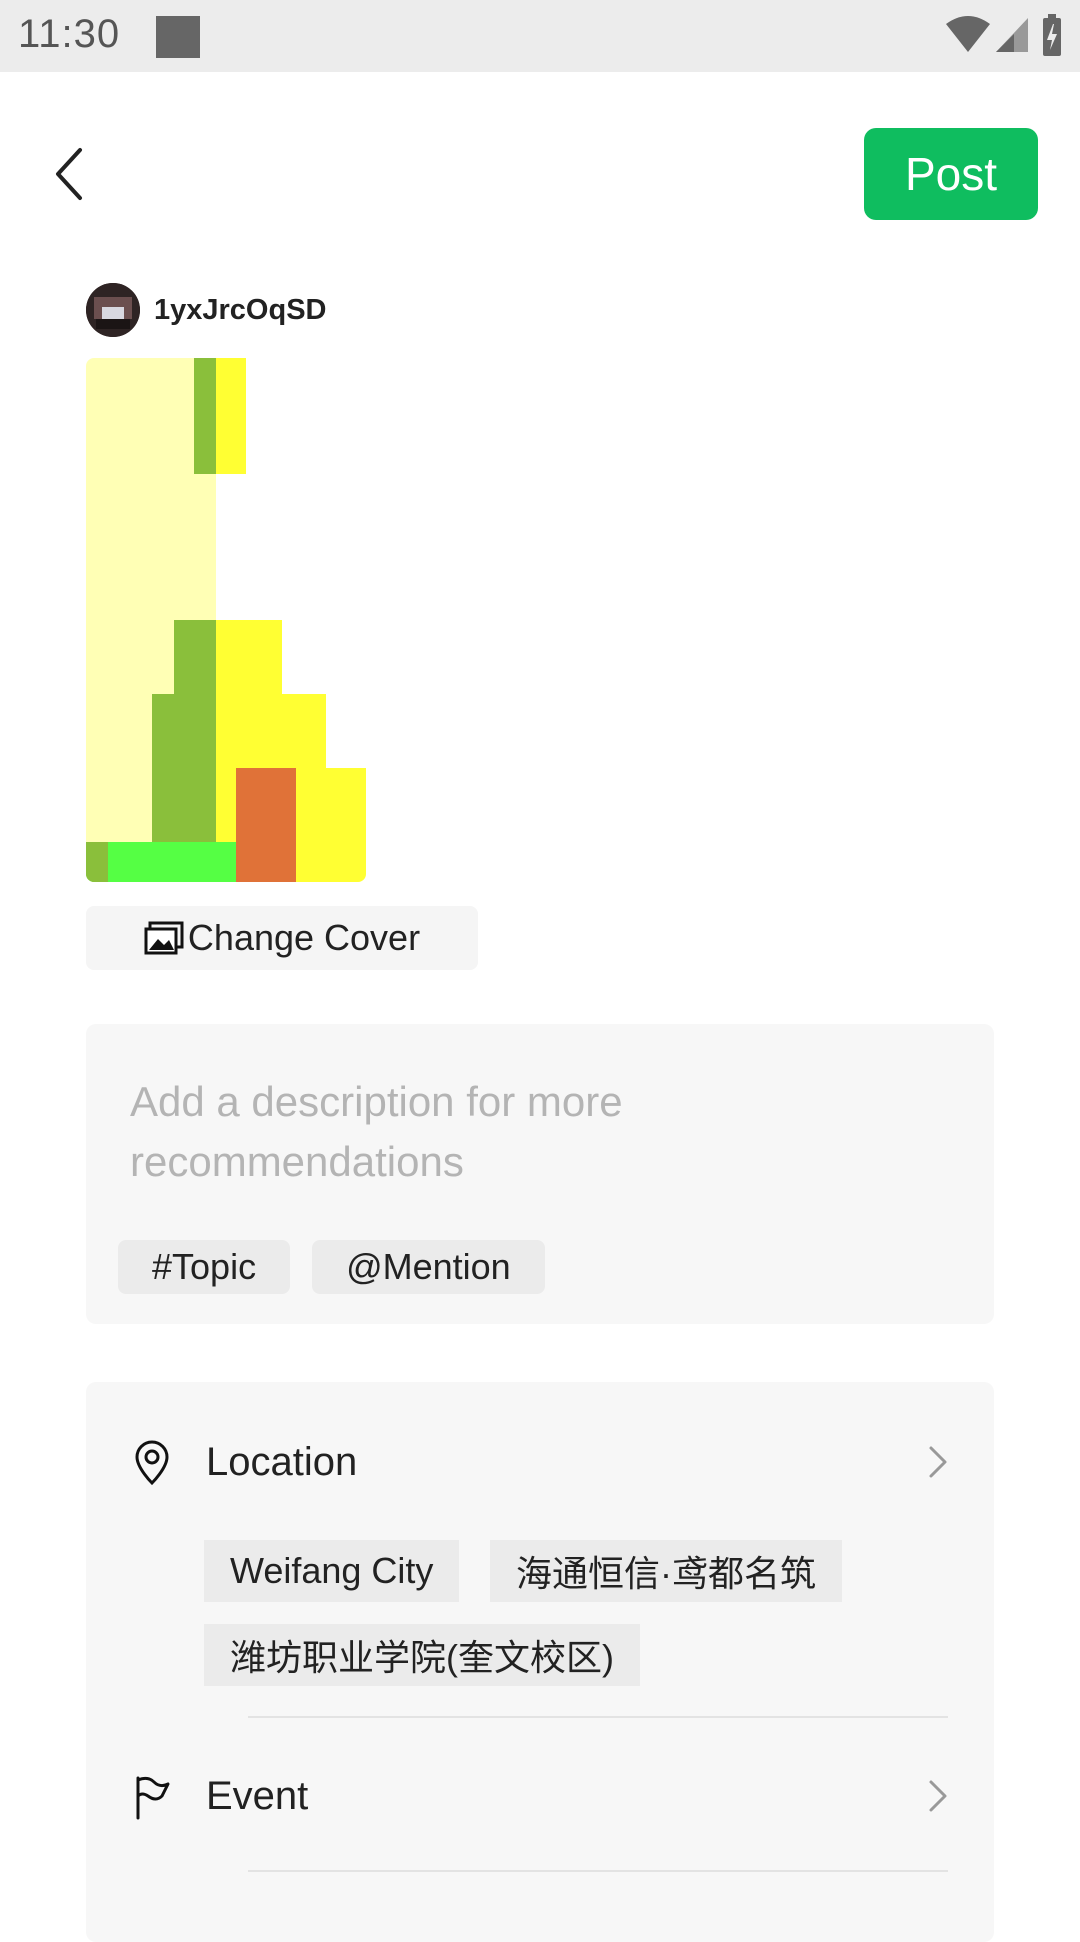 This screenshot has width=1080, height=1942. Describe the element at coordinates (164, 938) in the screenshot. I see `image-icon` at that location.